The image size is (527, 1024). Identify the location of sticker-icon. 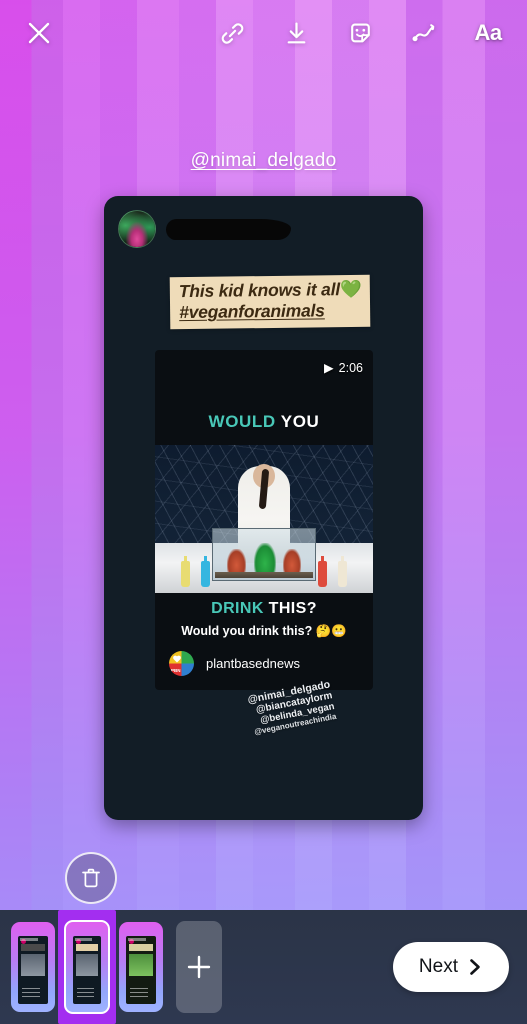
(360, 32).